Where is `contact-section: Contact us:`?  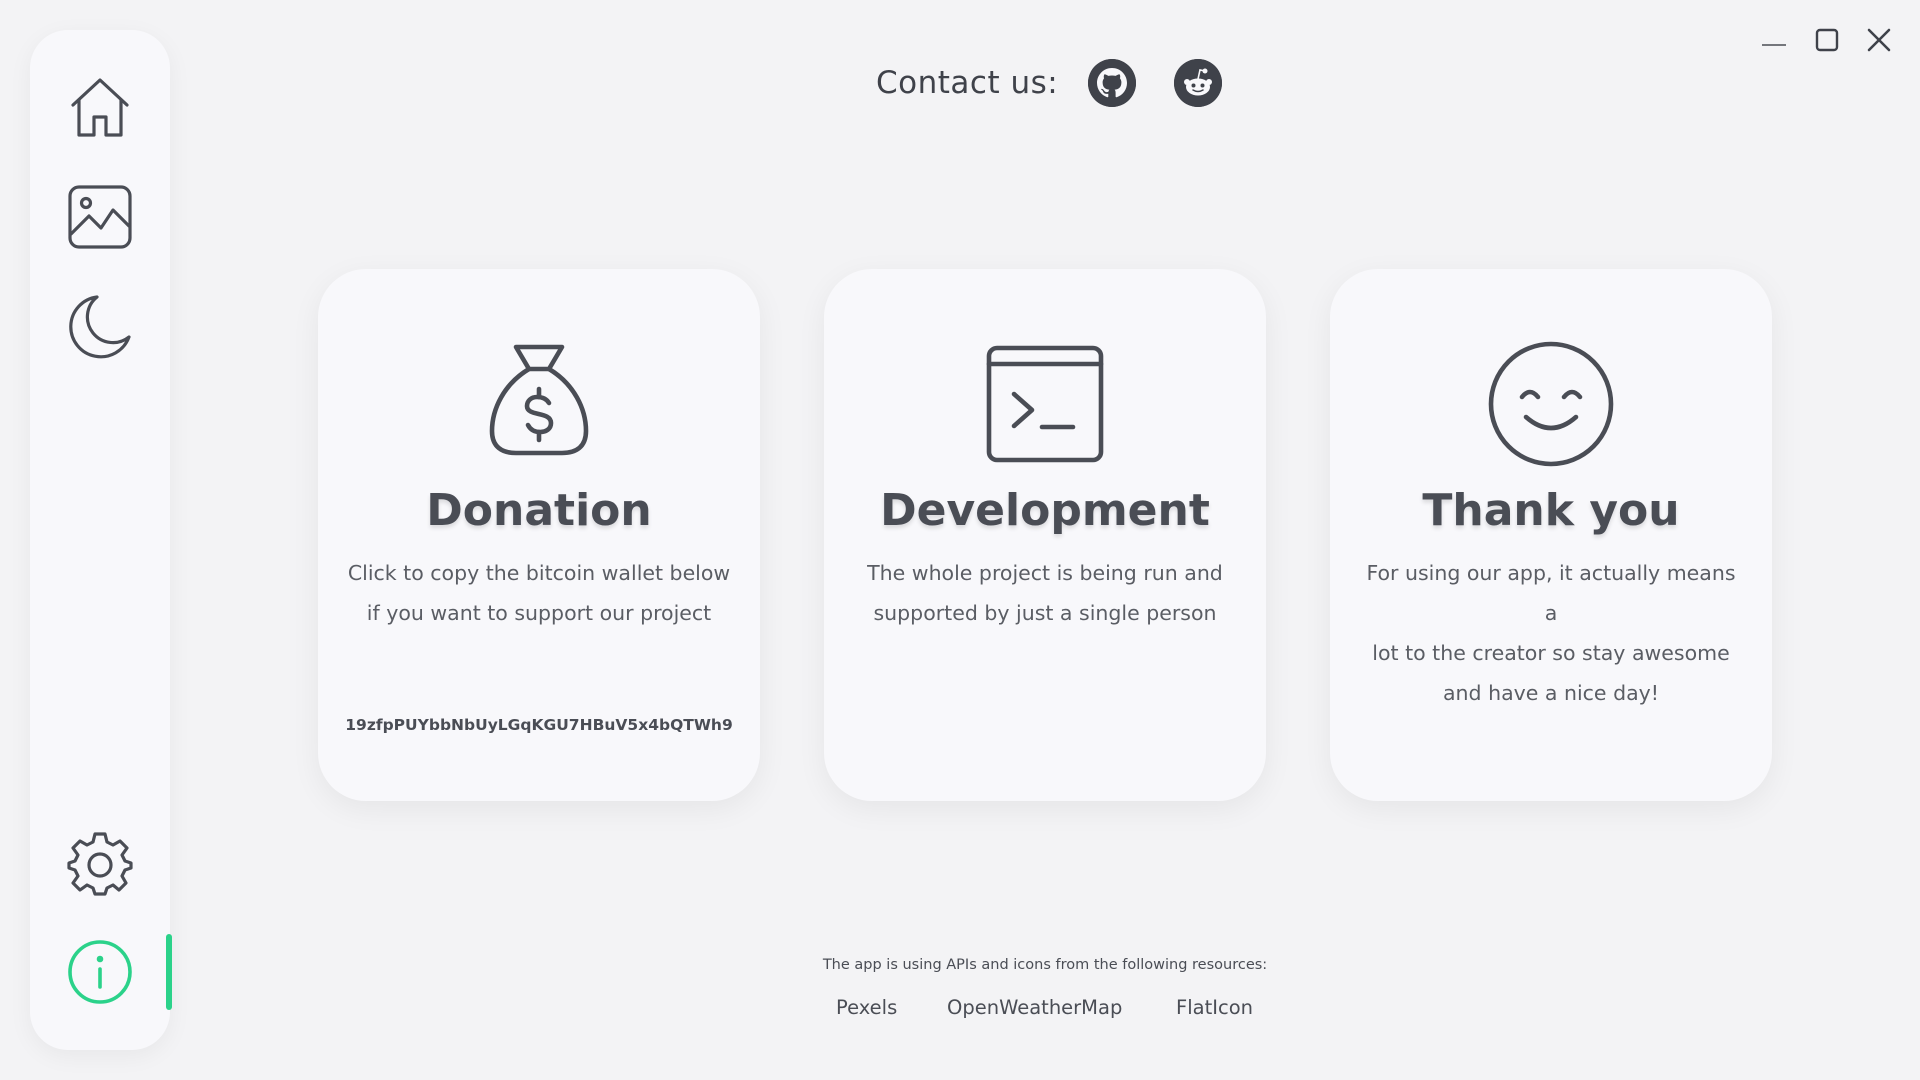 contact-section: Contact us: is located at coordinates (1049, 83).